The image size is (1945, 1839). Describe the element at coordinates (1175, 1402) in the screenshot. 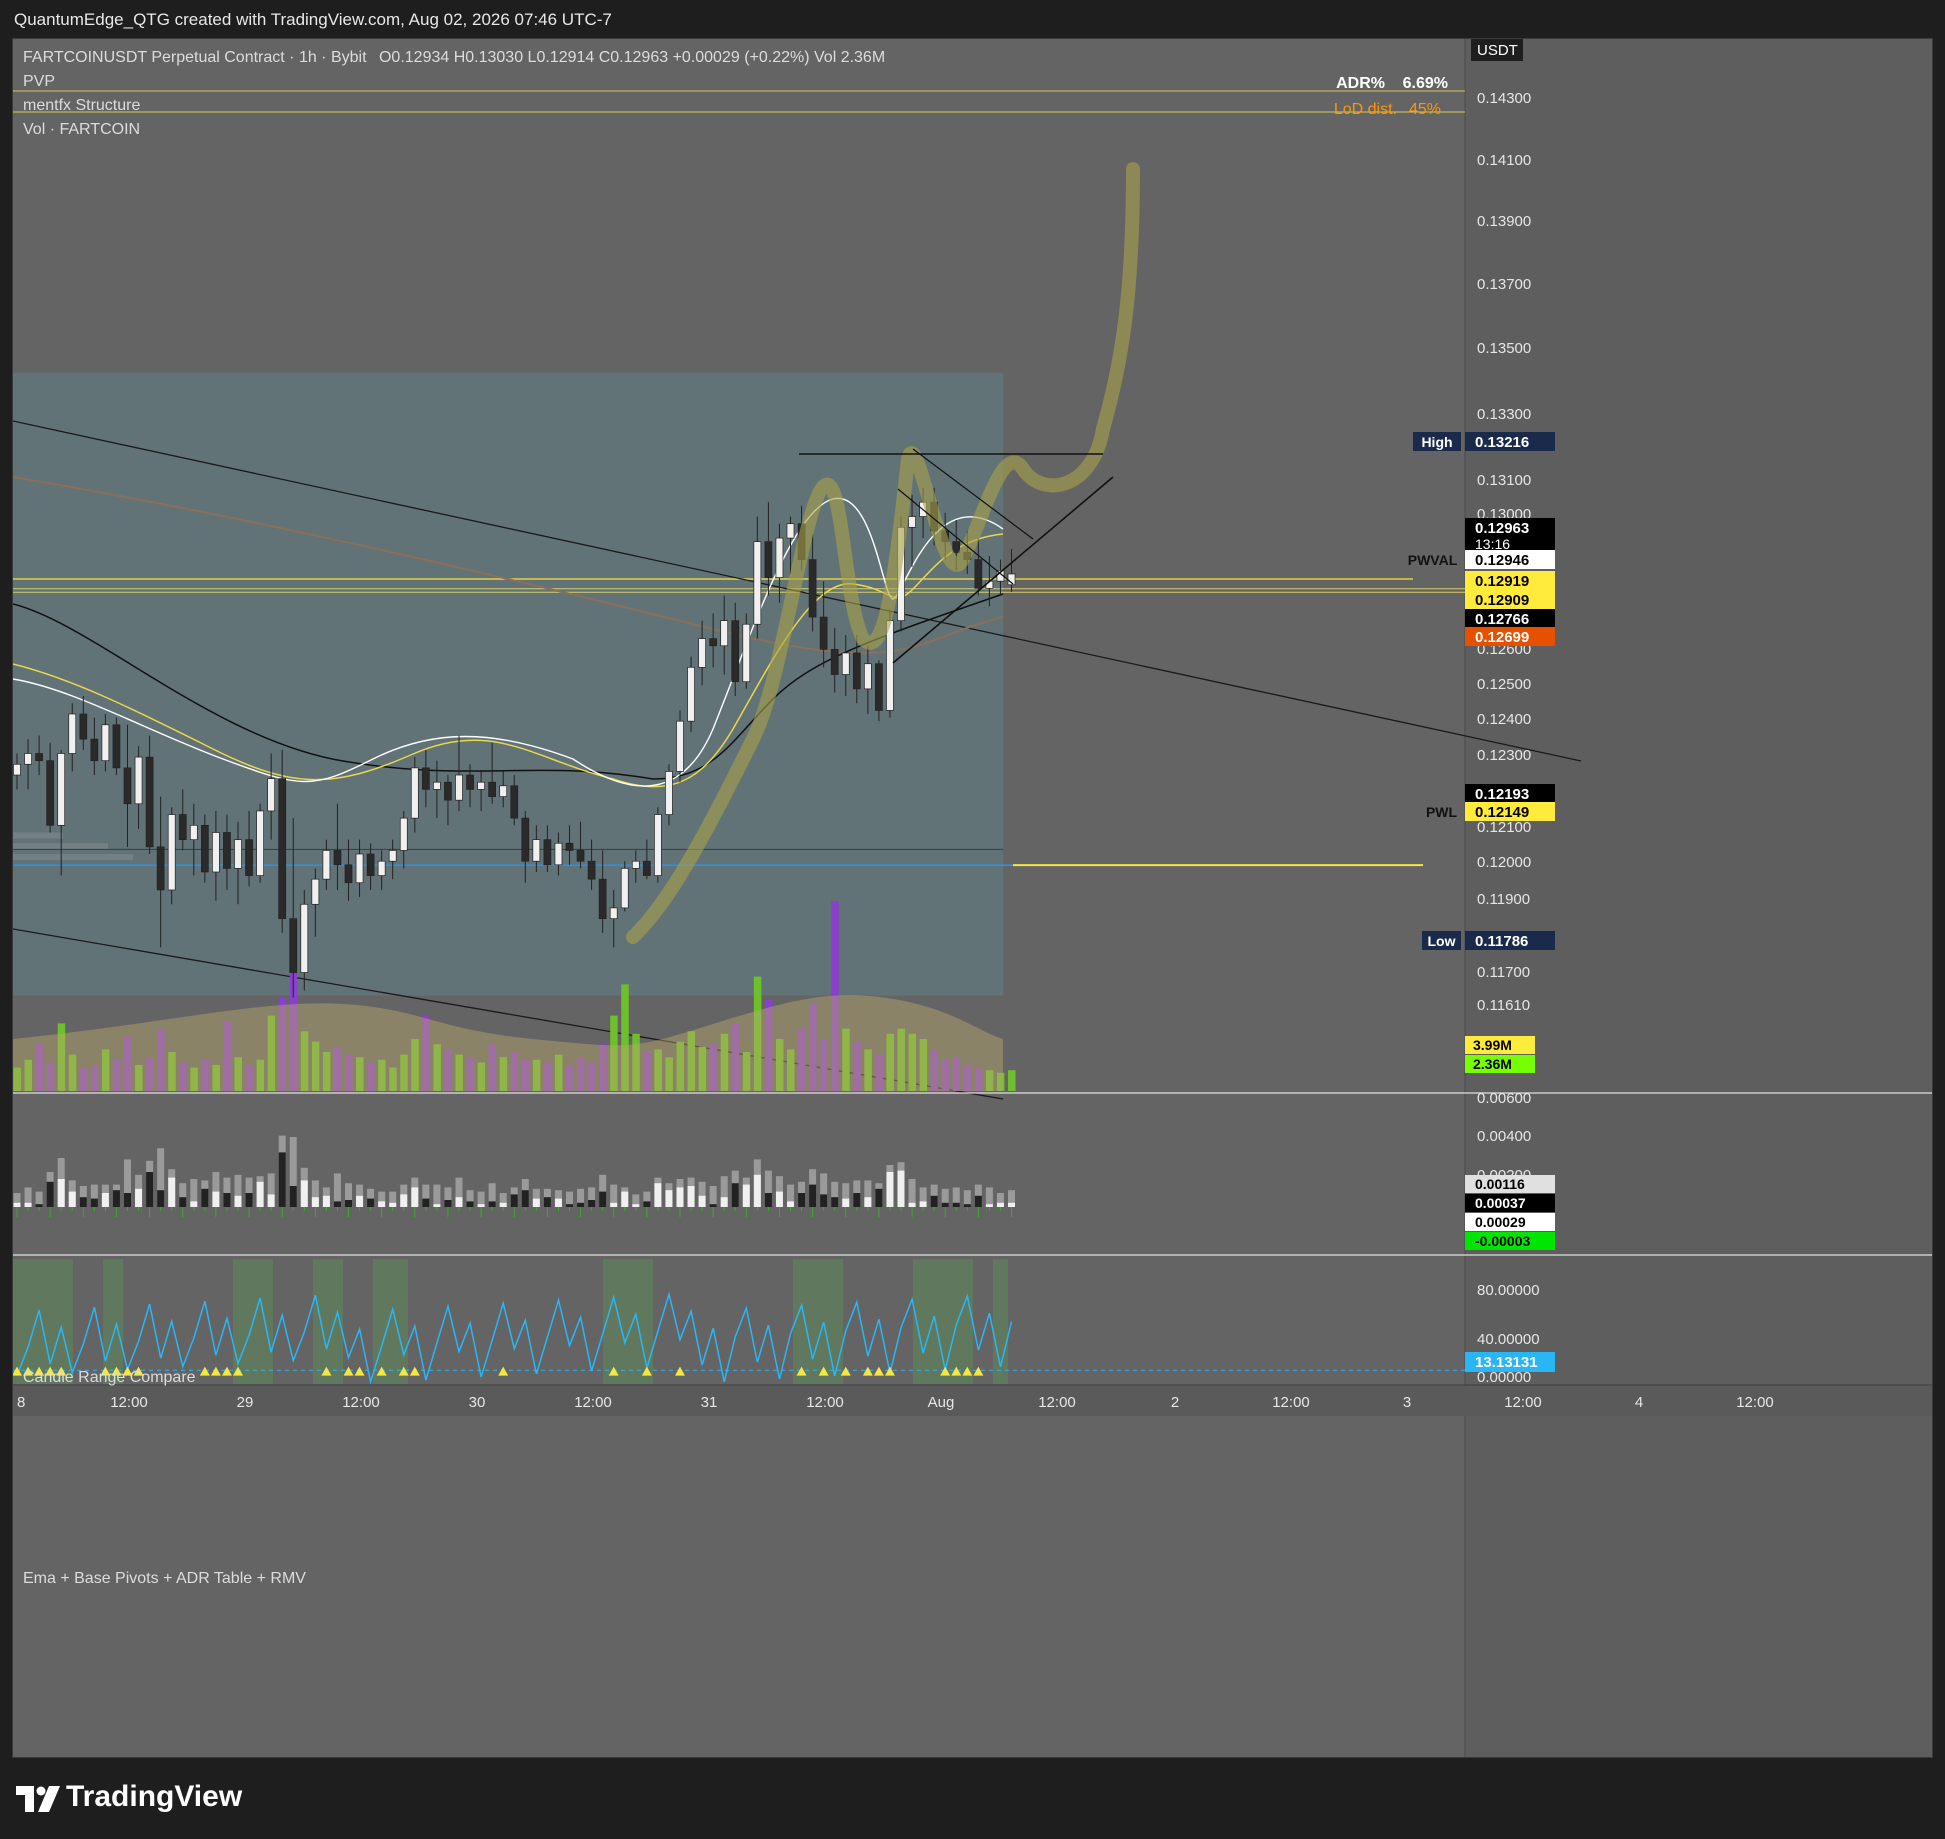

I see `time-tick: 2` at that location.